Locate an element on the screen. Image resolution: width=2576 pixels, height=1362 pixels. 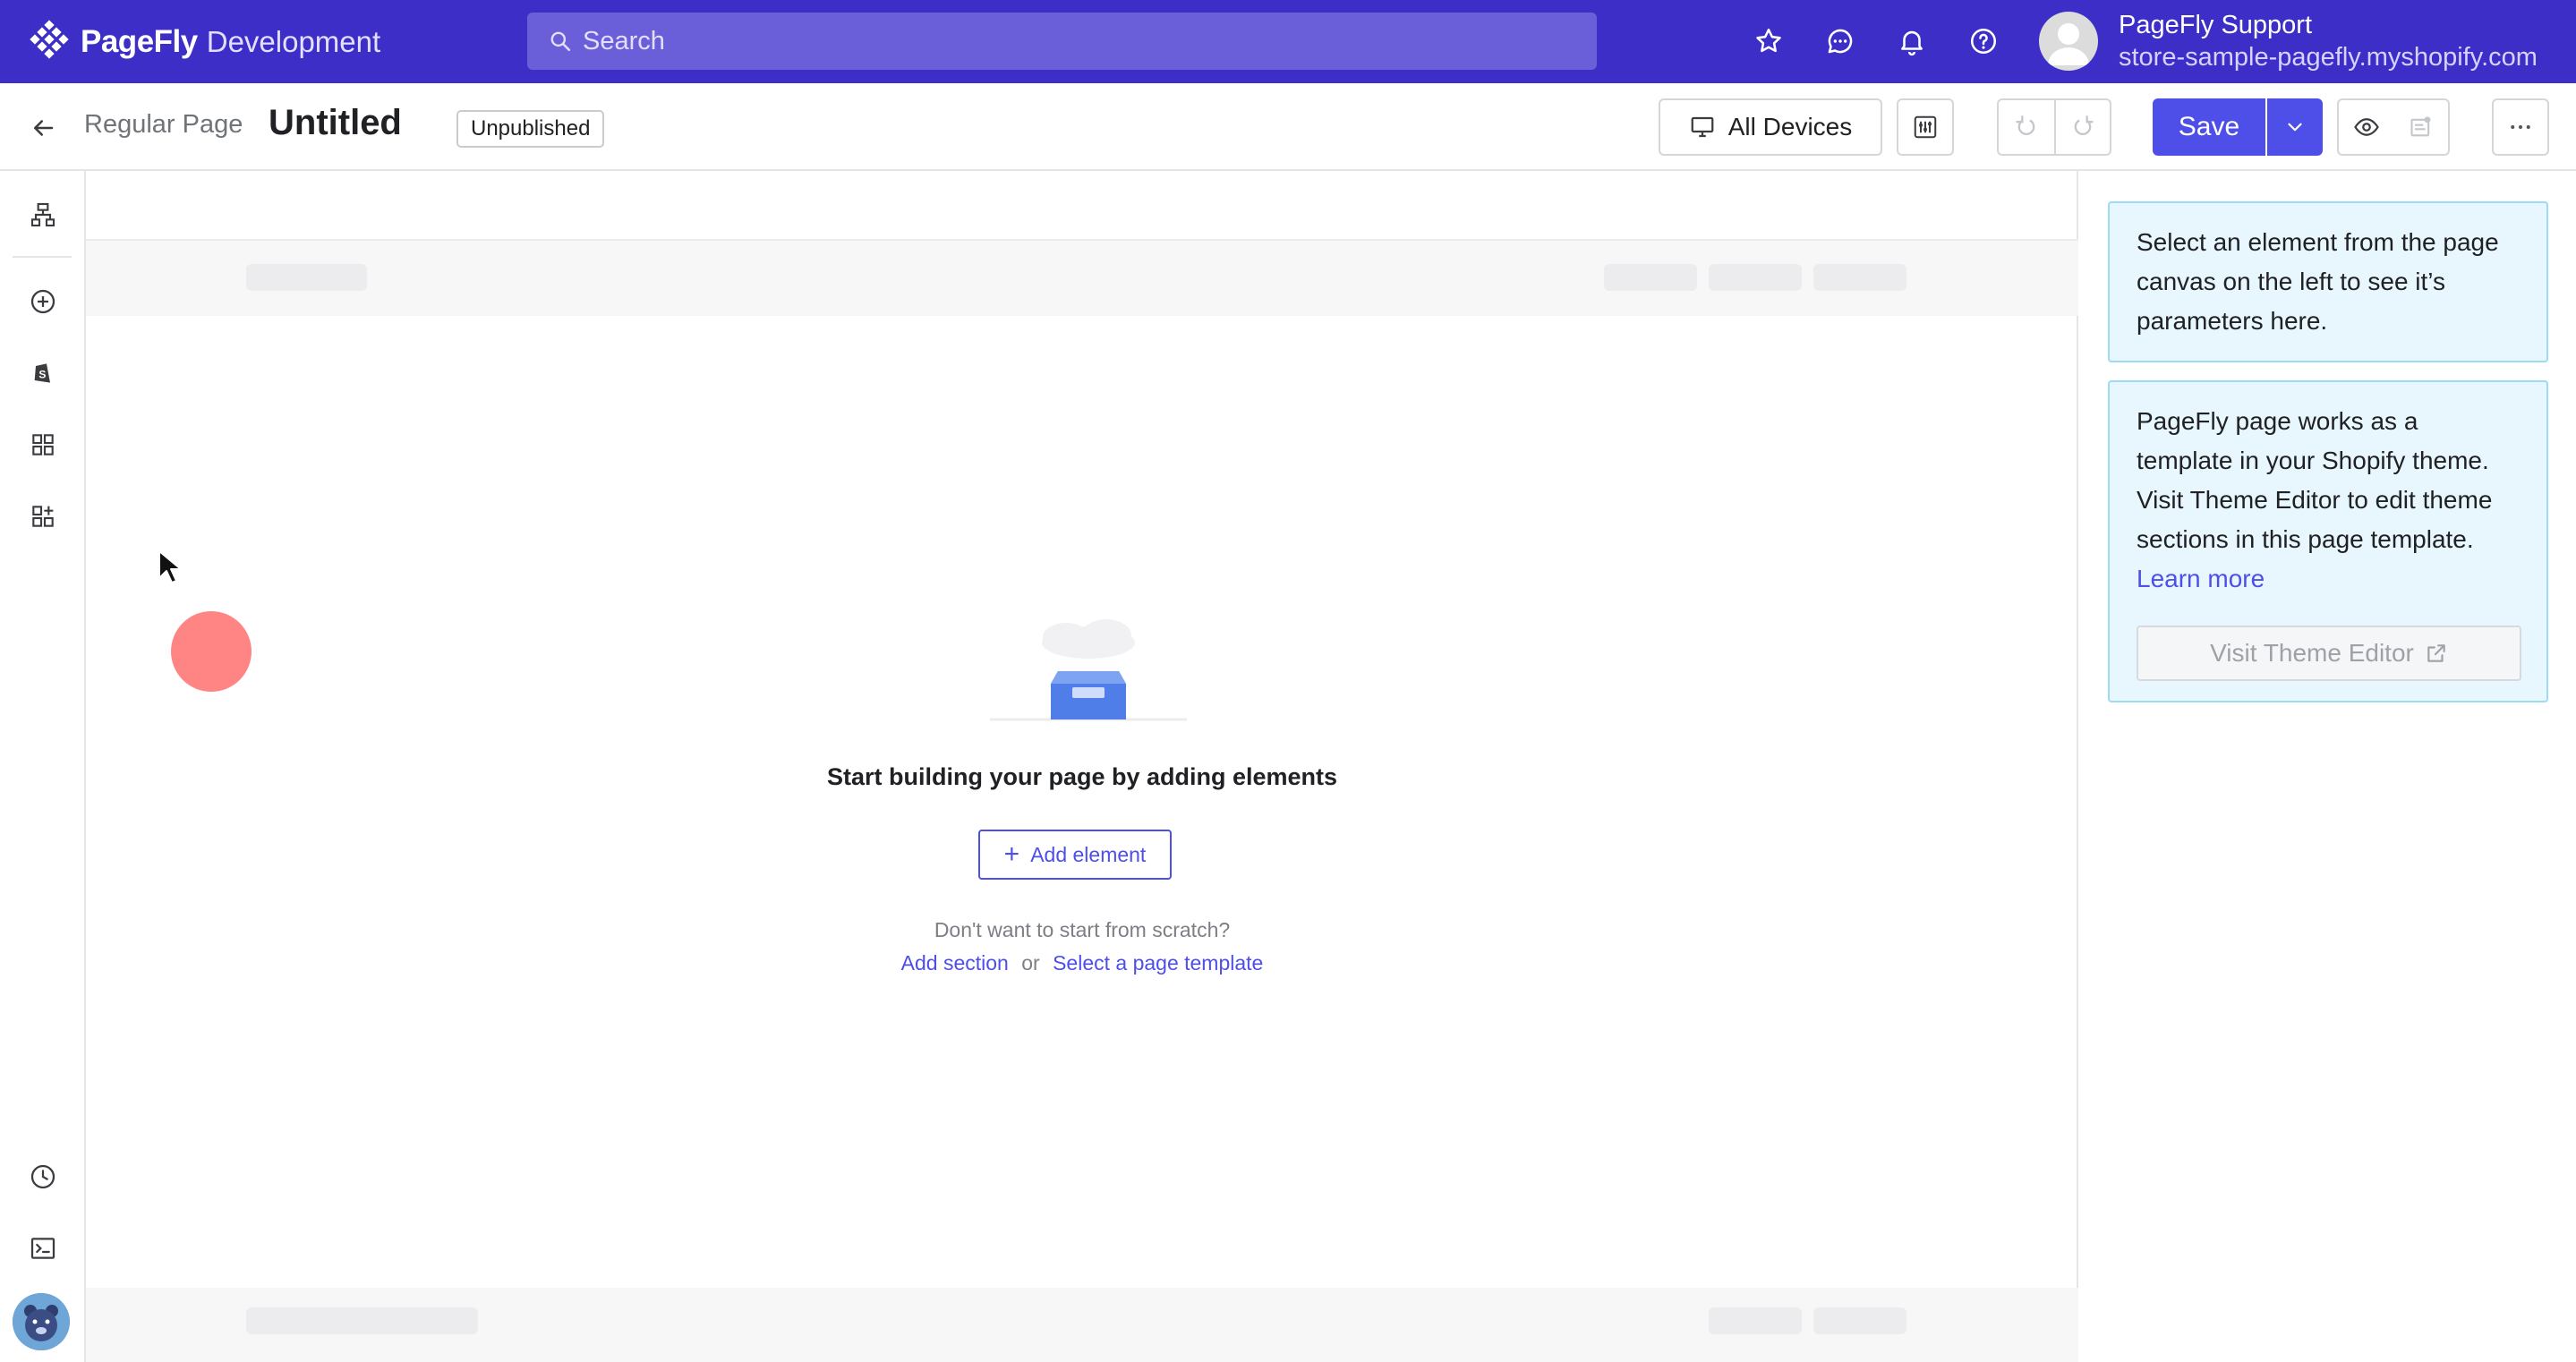
page-type-label: Regular Page is located at coordinates (163, 124).